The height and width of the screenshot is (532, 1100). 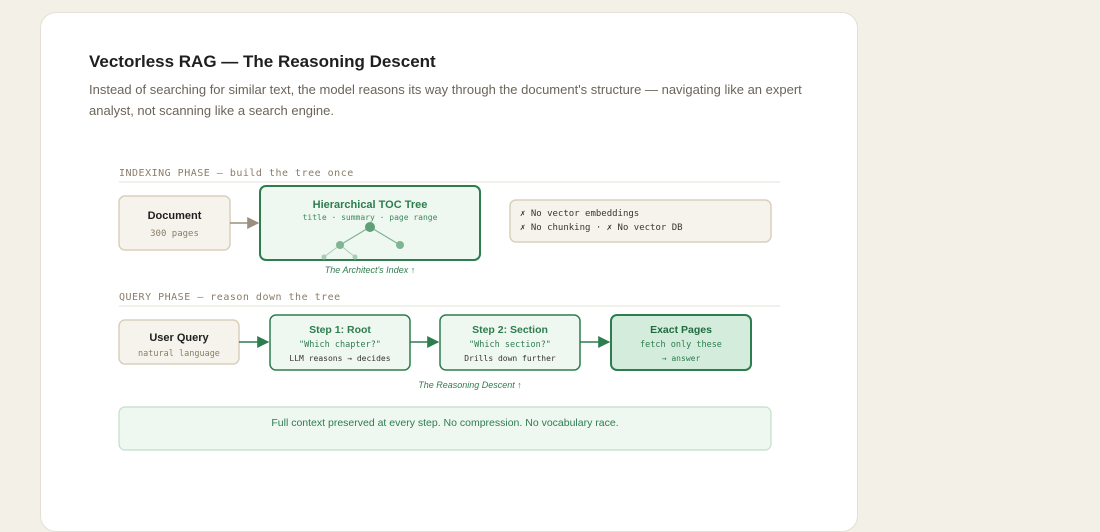 I want to click on step2-question: "Which section?", so click(x=510, y=345).